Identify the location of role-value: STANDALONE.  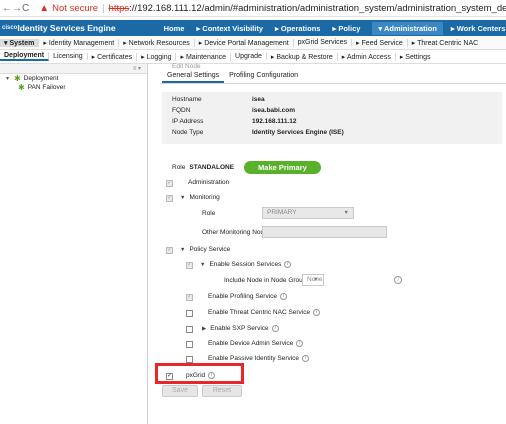
(212, 167).